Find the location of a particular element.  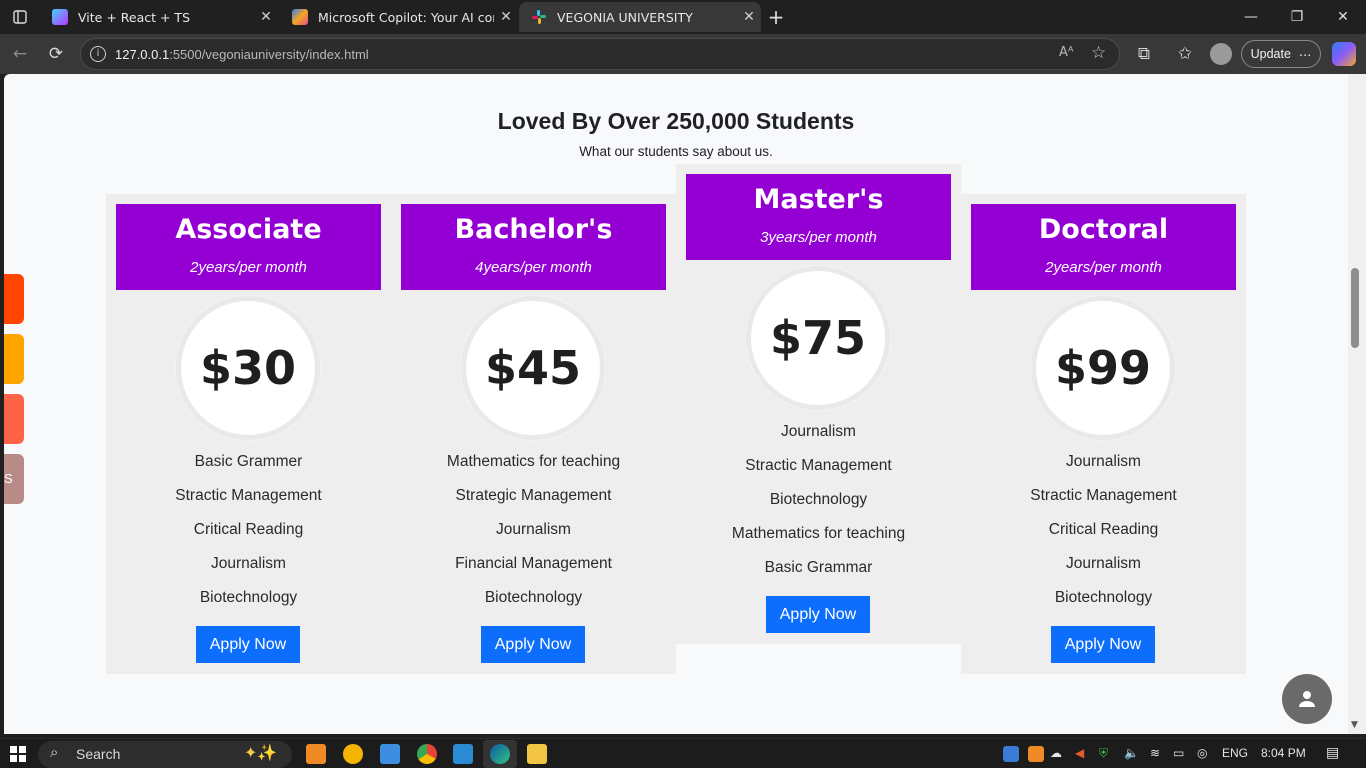

cloud-icon: ☁ is located at coordinates (1056, 753).